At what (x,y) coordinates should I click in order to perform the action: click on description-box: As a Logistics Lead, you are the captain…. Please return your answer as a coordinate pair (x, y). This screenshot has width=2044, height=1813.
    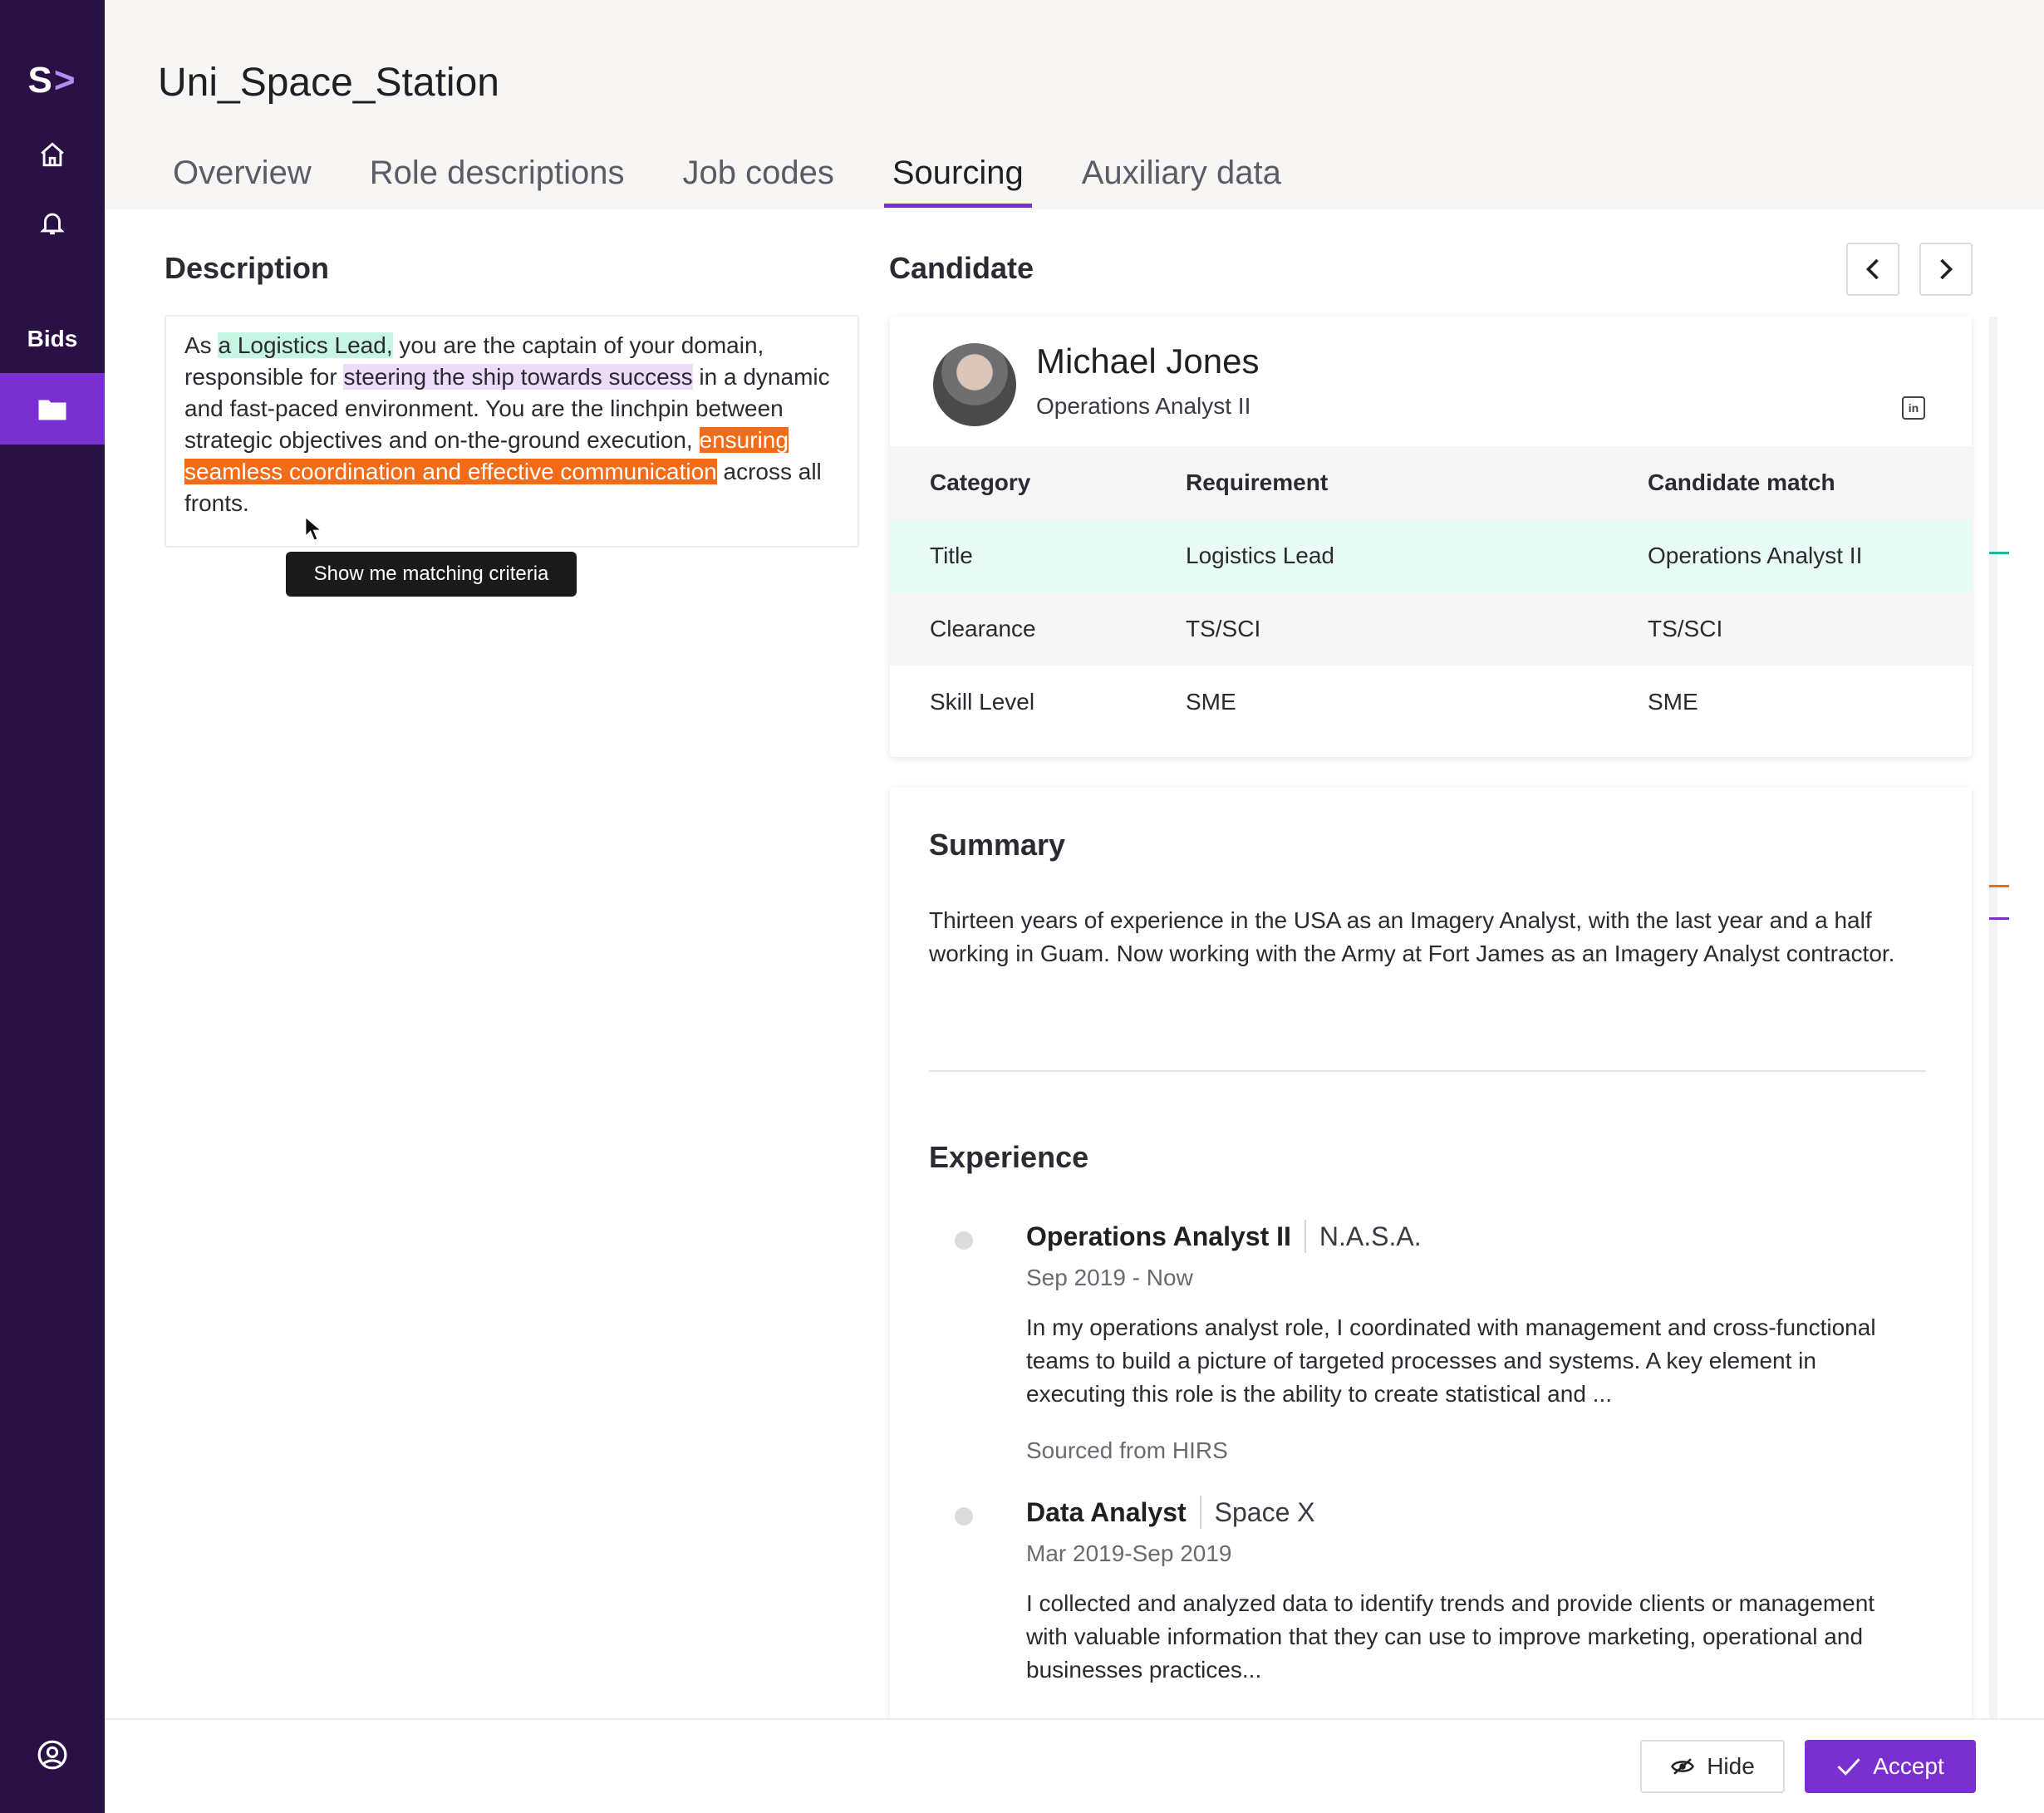
    Looking at the image, I should click on (512, 431).